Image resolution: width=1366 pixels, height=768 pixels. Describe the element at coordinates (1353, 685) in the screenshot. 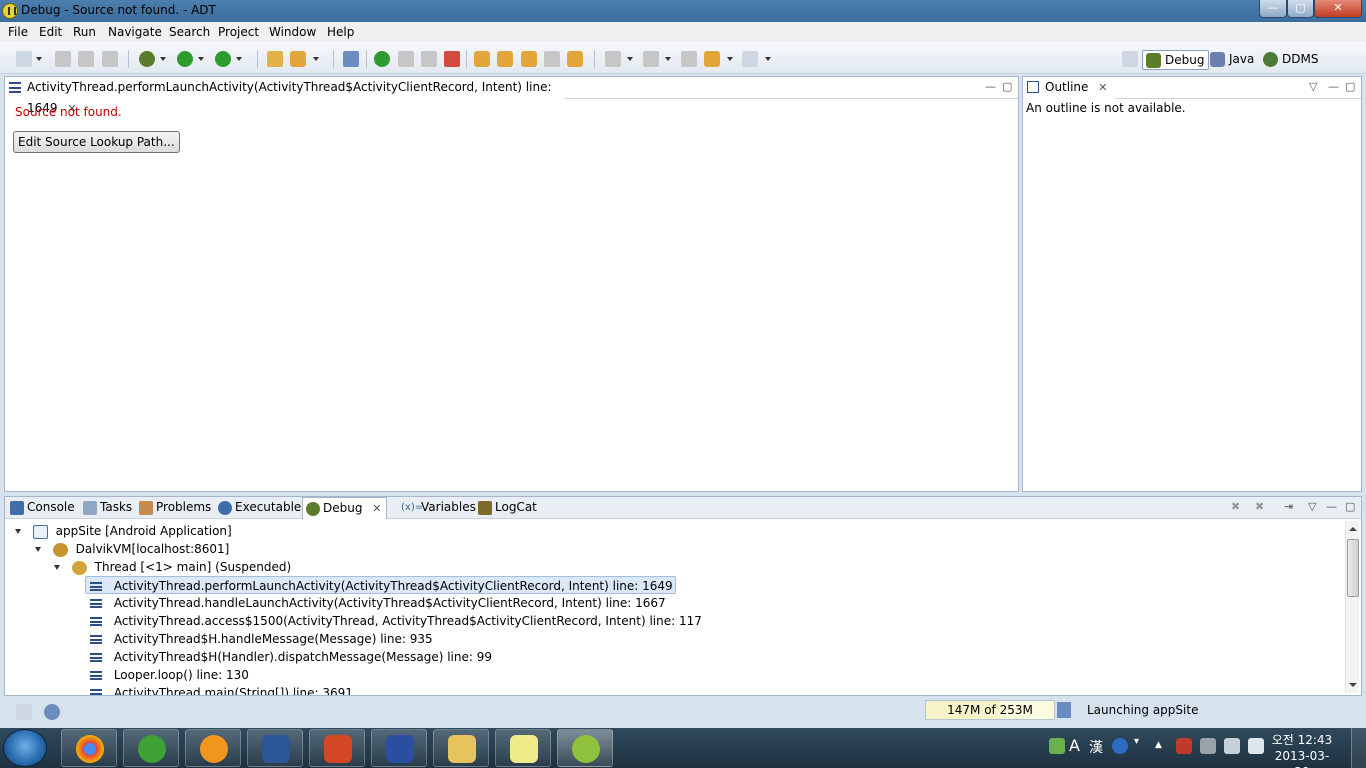

I see `scroll-down-icon` at that location.